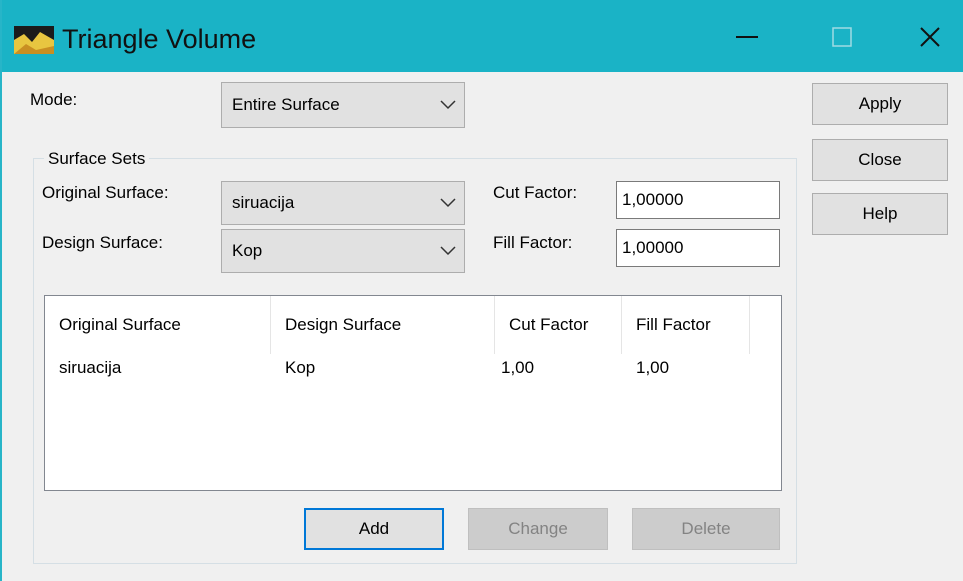 This screenshot has width=963, height=581. I want to click on design-surface-value: Kop, so click(247, 250).